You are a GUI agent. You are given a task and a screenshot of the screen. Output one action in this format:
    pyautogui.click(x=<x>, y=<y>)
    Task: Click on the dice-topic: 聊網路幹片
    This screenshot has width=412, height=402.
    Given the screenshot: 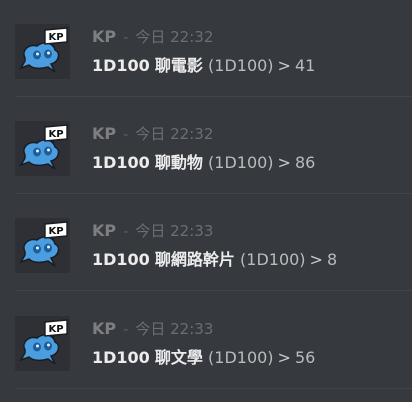 What is the action you would take?
    pyautogui.click(x=194, y=259)
    